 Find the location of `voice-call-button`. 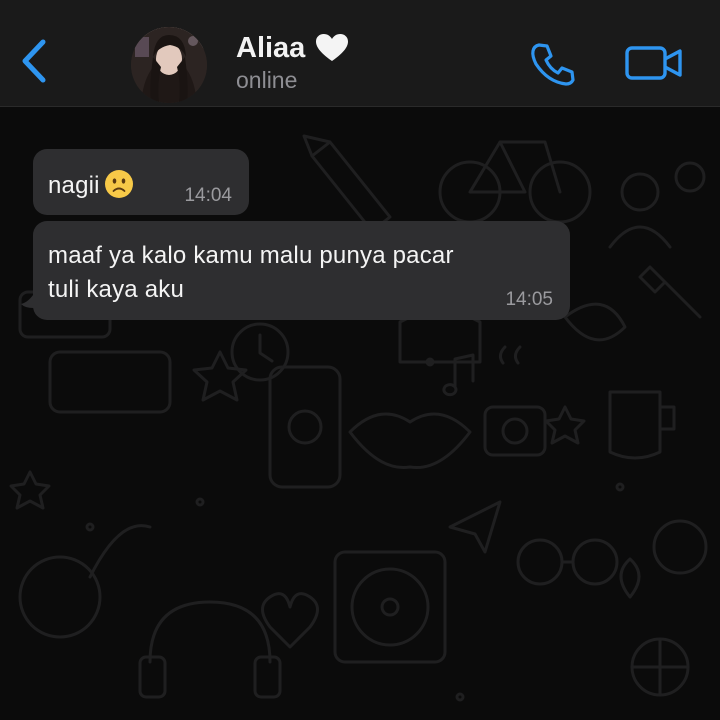

voice-call-button is located at coordinates (552, 64).